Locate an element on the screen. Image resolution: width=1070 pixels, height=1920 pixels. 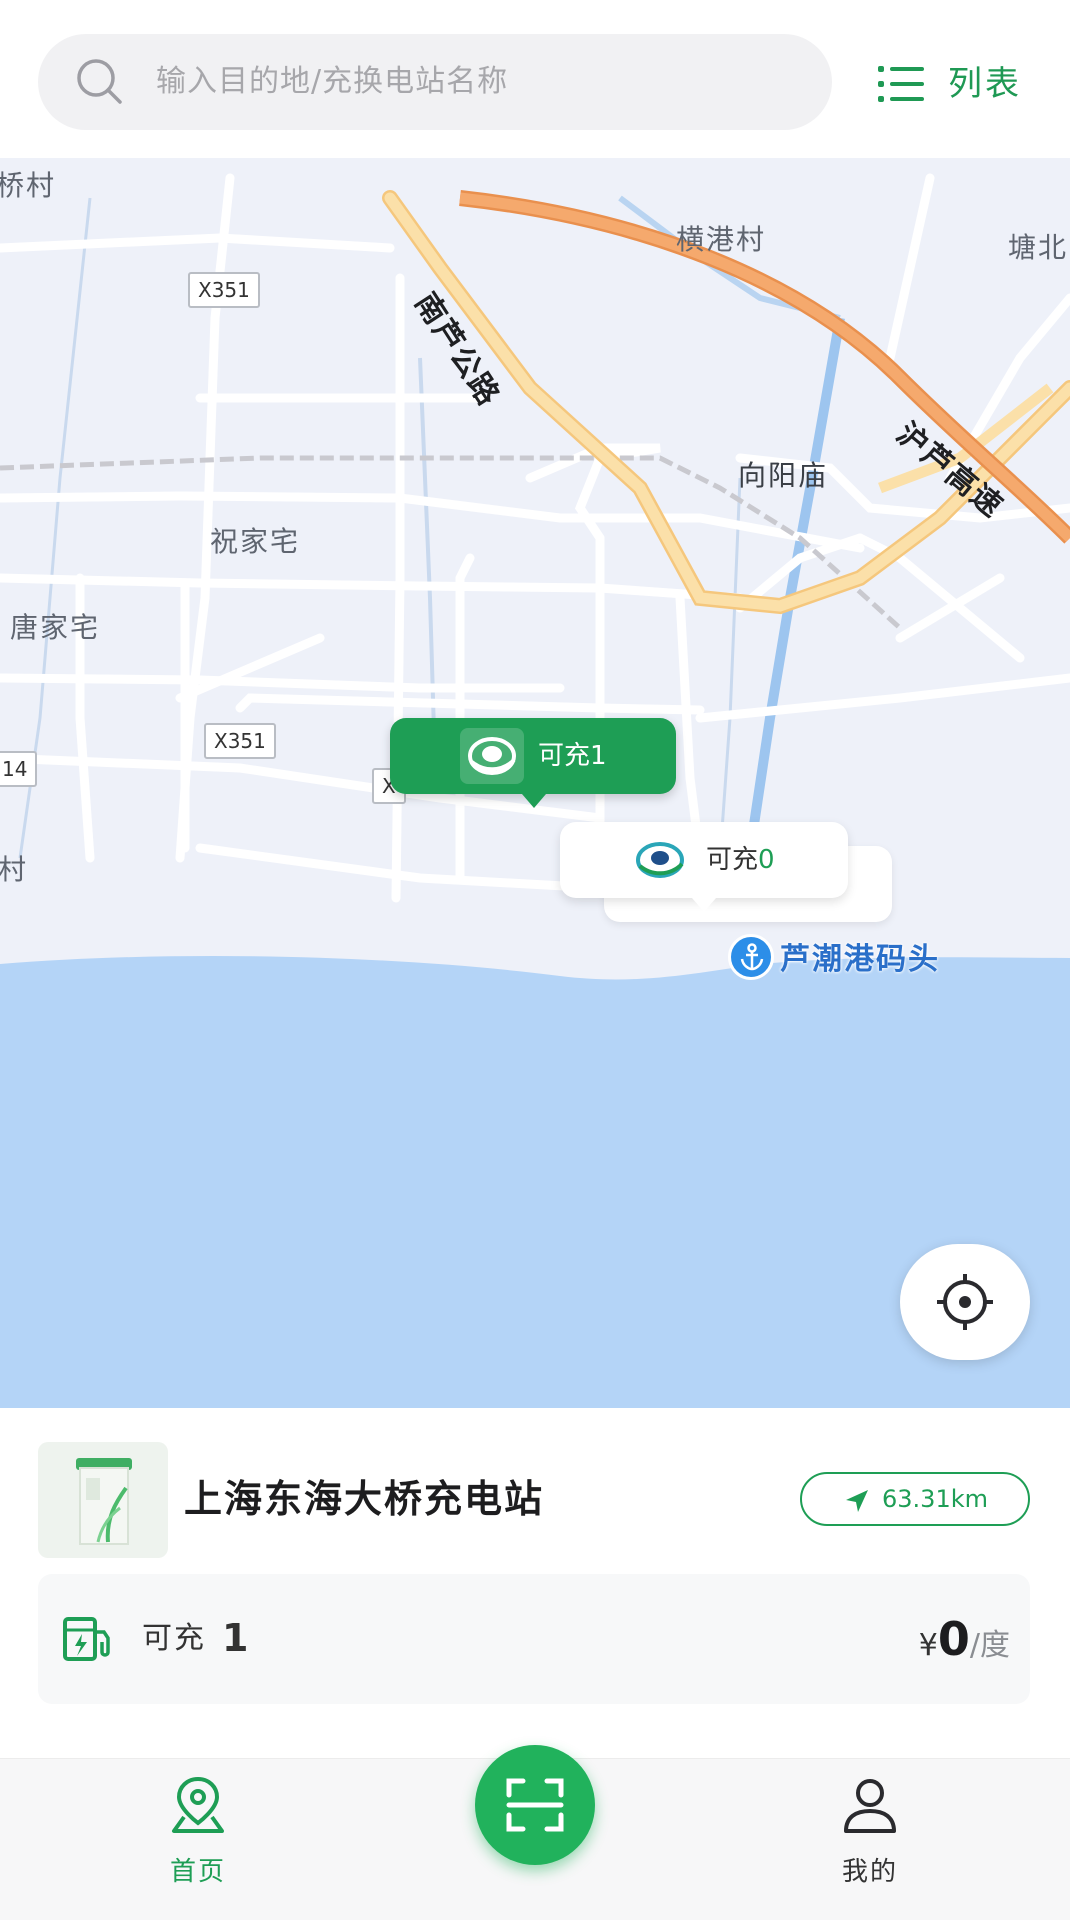
station-thumbnail is located at coordinates (103, 1500).